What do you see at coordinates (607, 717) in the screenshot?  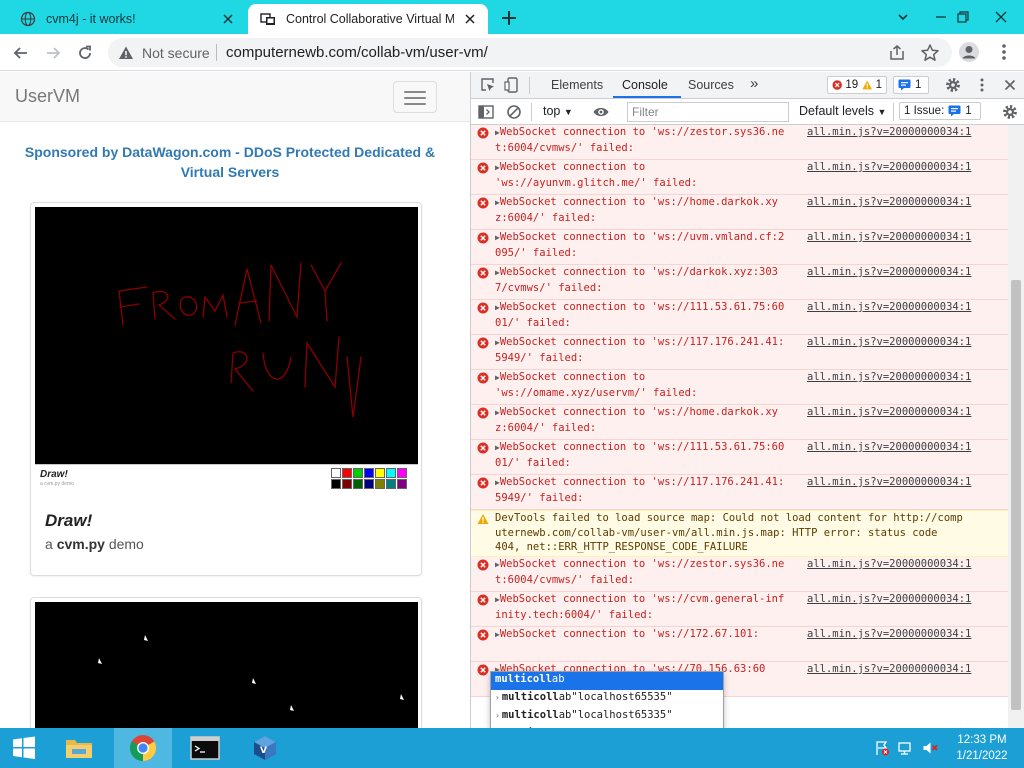 I see `autocomplete-item: › multicollab"localhost65335"` at bounding box center [607, 717].